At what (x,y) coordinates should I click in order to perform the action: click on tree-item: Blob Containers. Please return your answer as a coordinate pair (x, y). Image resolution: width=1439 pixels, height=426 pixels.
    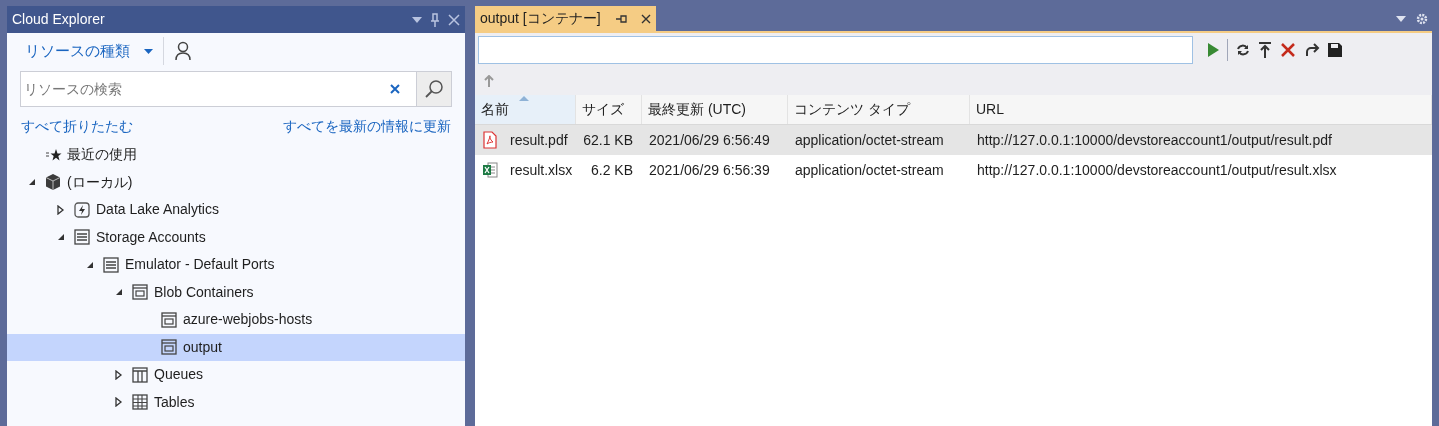
    Looking at the image, I should click on (236, 292).